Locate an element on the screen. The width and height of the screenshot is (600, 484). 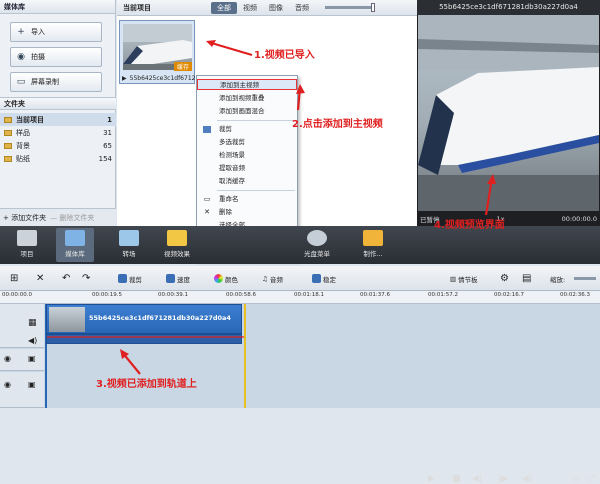
annotation-add-main: 2.点击添加到主视频 is located at coordinates (337, 124).